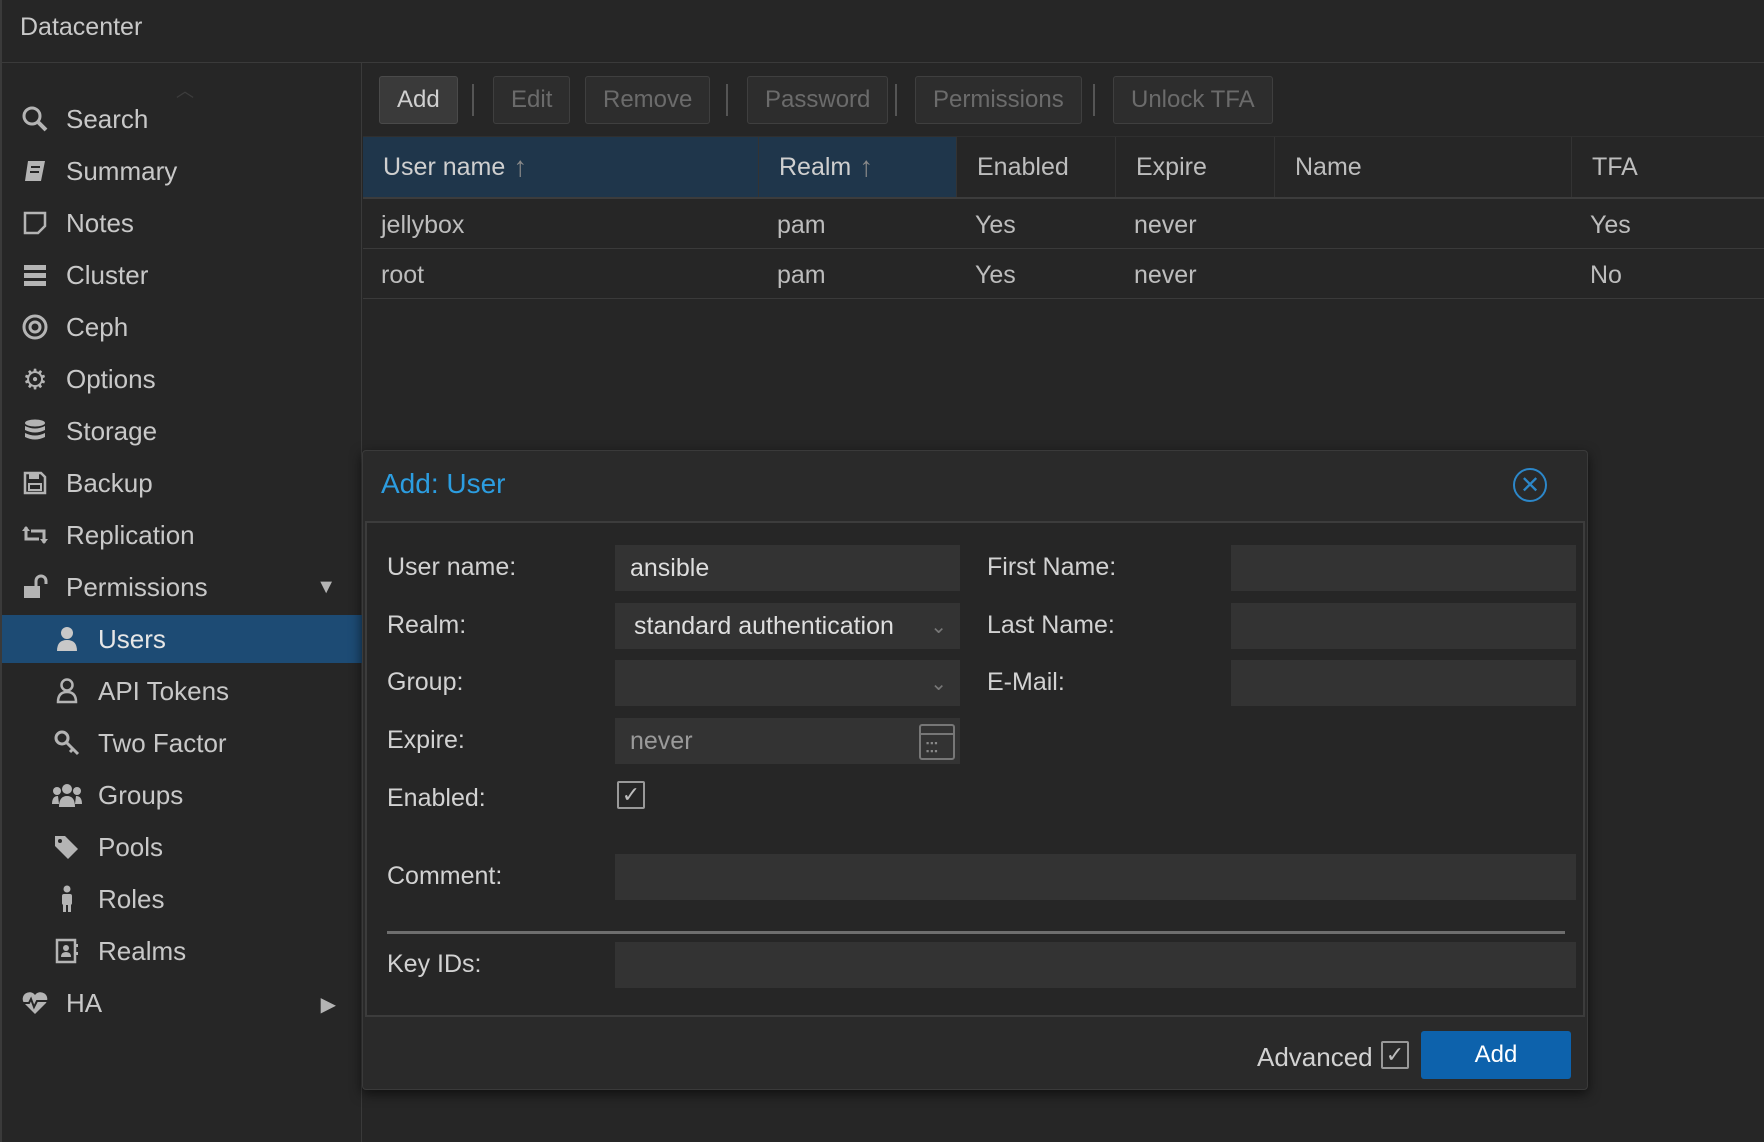  What do you see at coordinates (882, 31) in the screenshot?
I see `top-bar: Datacenter` at bounding box center [882, 31].